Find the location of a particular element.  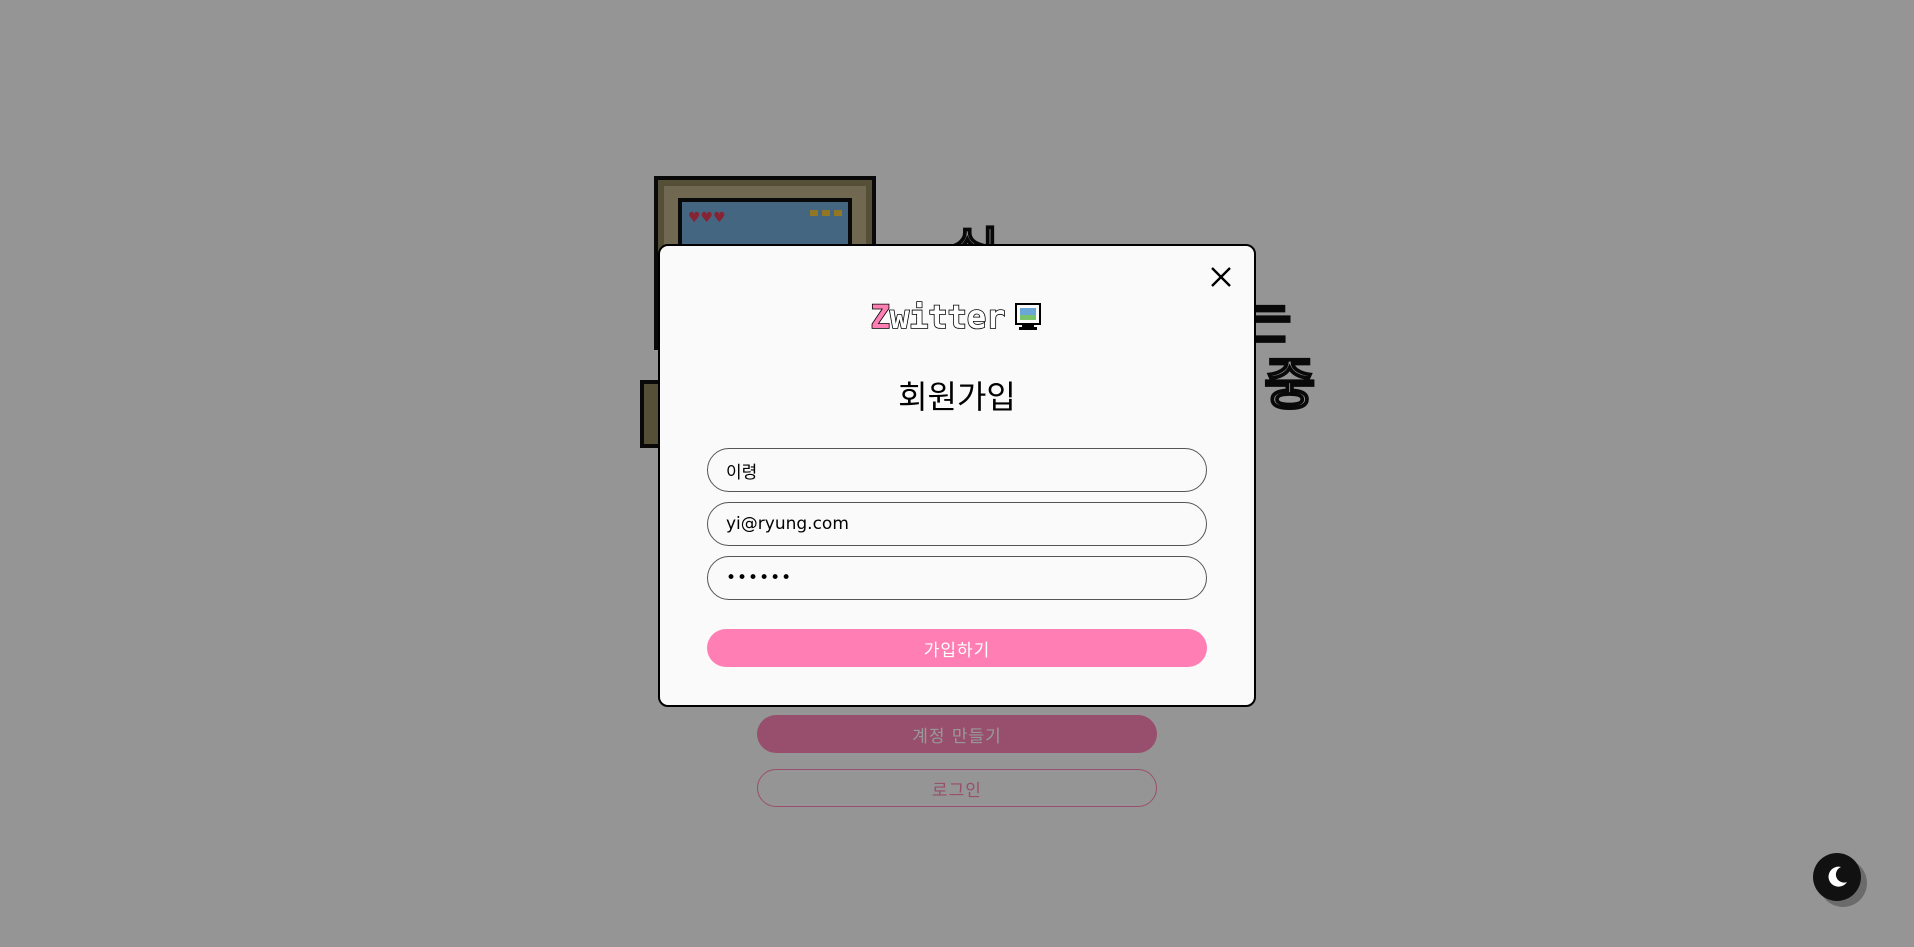

modal-title: 회원가입 is located at coordinates (957, 397).